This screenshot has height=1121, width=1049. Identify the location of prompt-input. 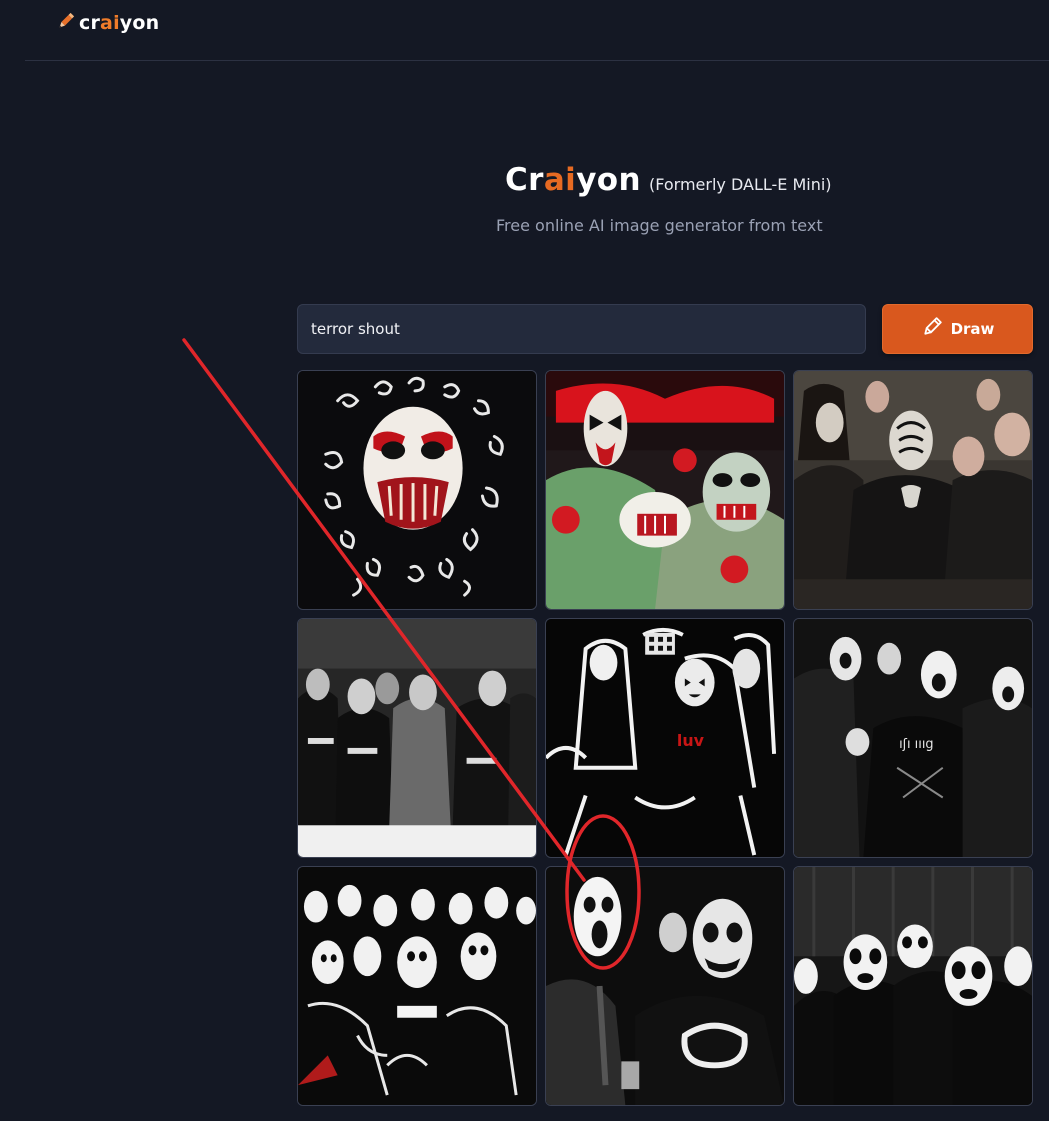
(581, 329).